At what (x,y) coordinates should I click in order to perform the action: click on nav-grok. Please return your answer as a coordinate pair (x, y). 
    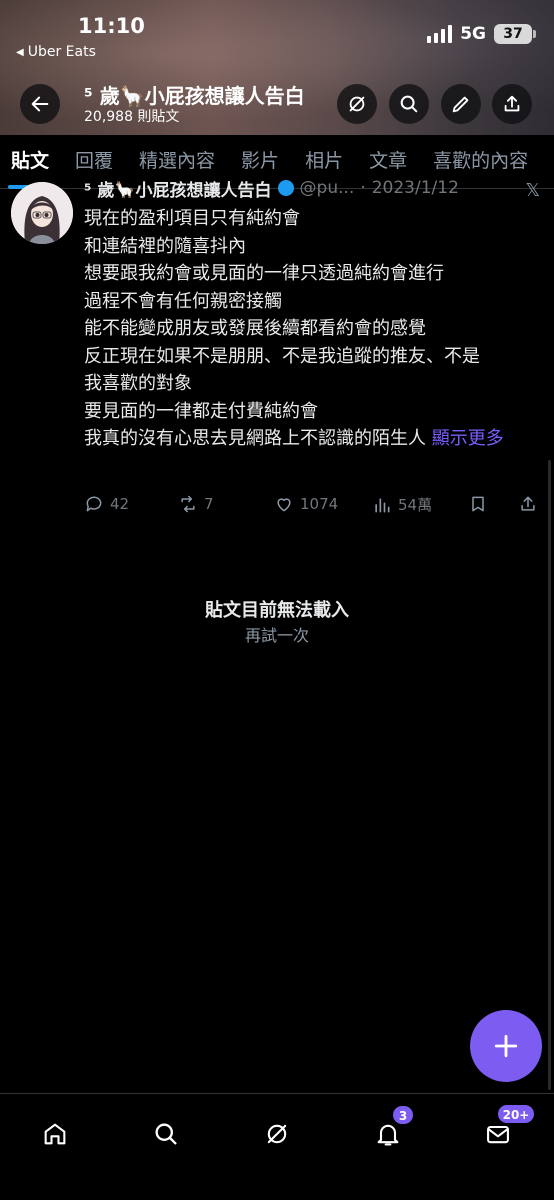
    Looking at the image, I should click on (277, 1134).